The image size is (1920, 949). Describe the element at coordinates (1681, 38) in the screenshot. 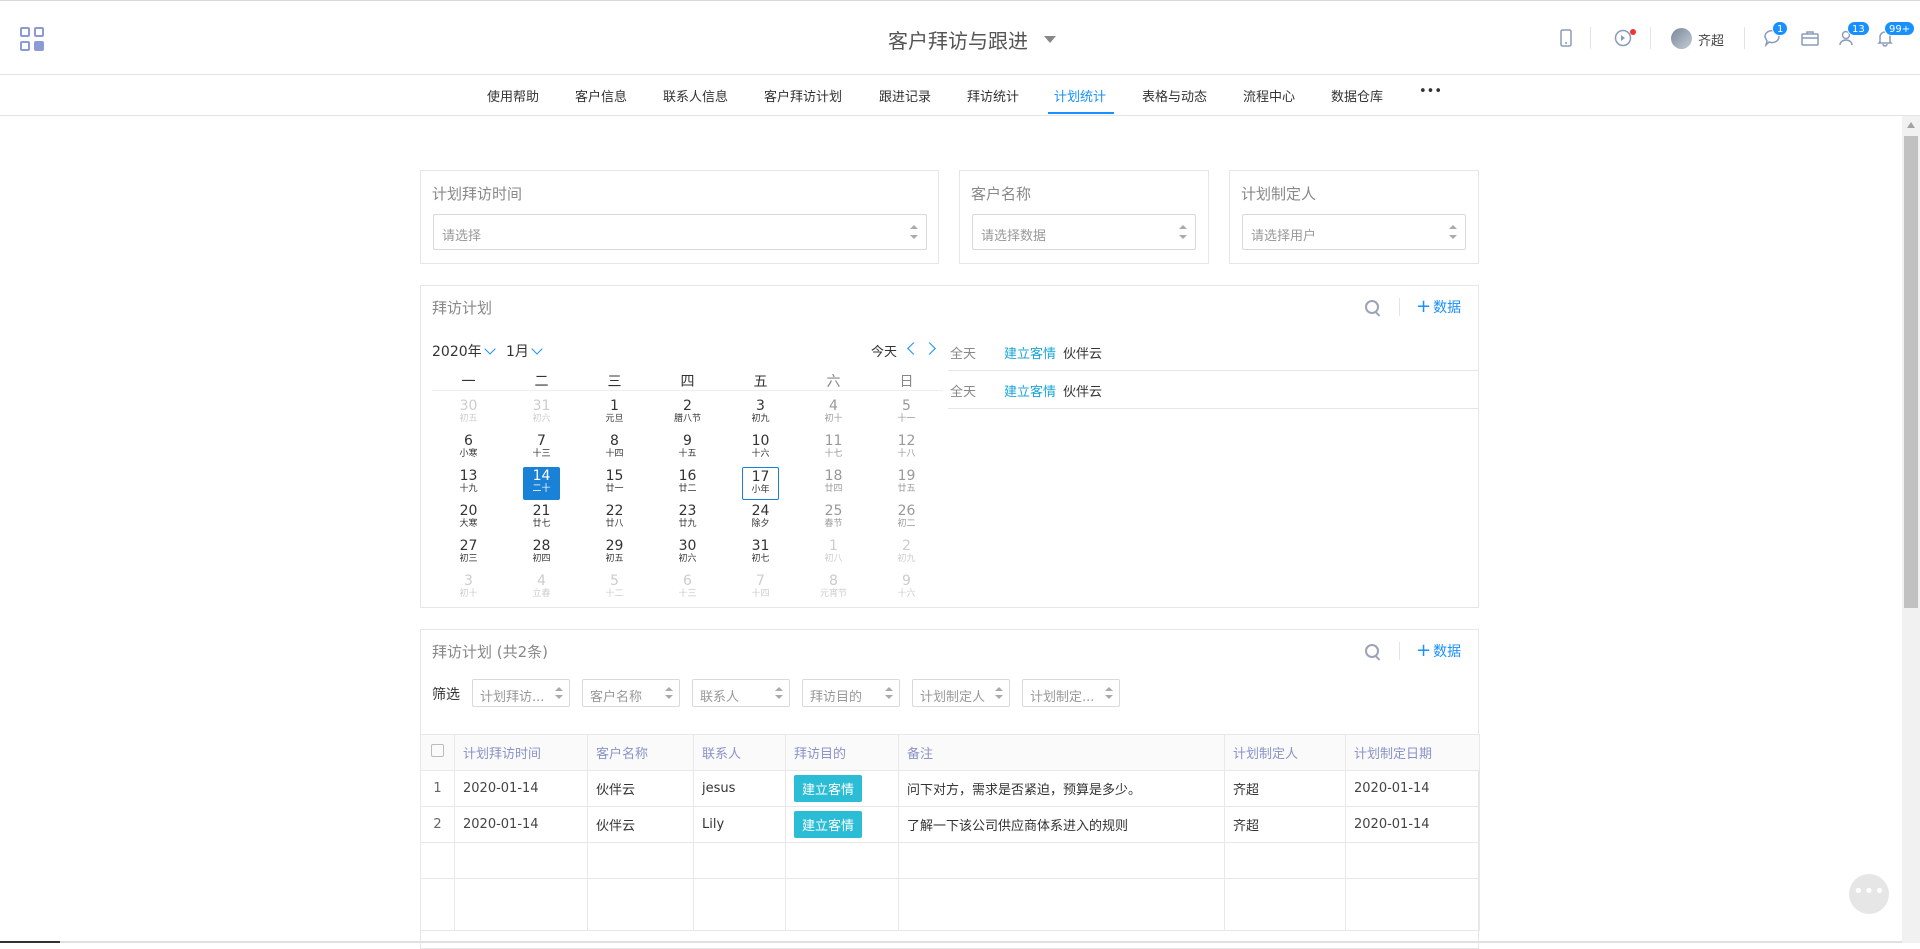

I see `avatar` at that location.